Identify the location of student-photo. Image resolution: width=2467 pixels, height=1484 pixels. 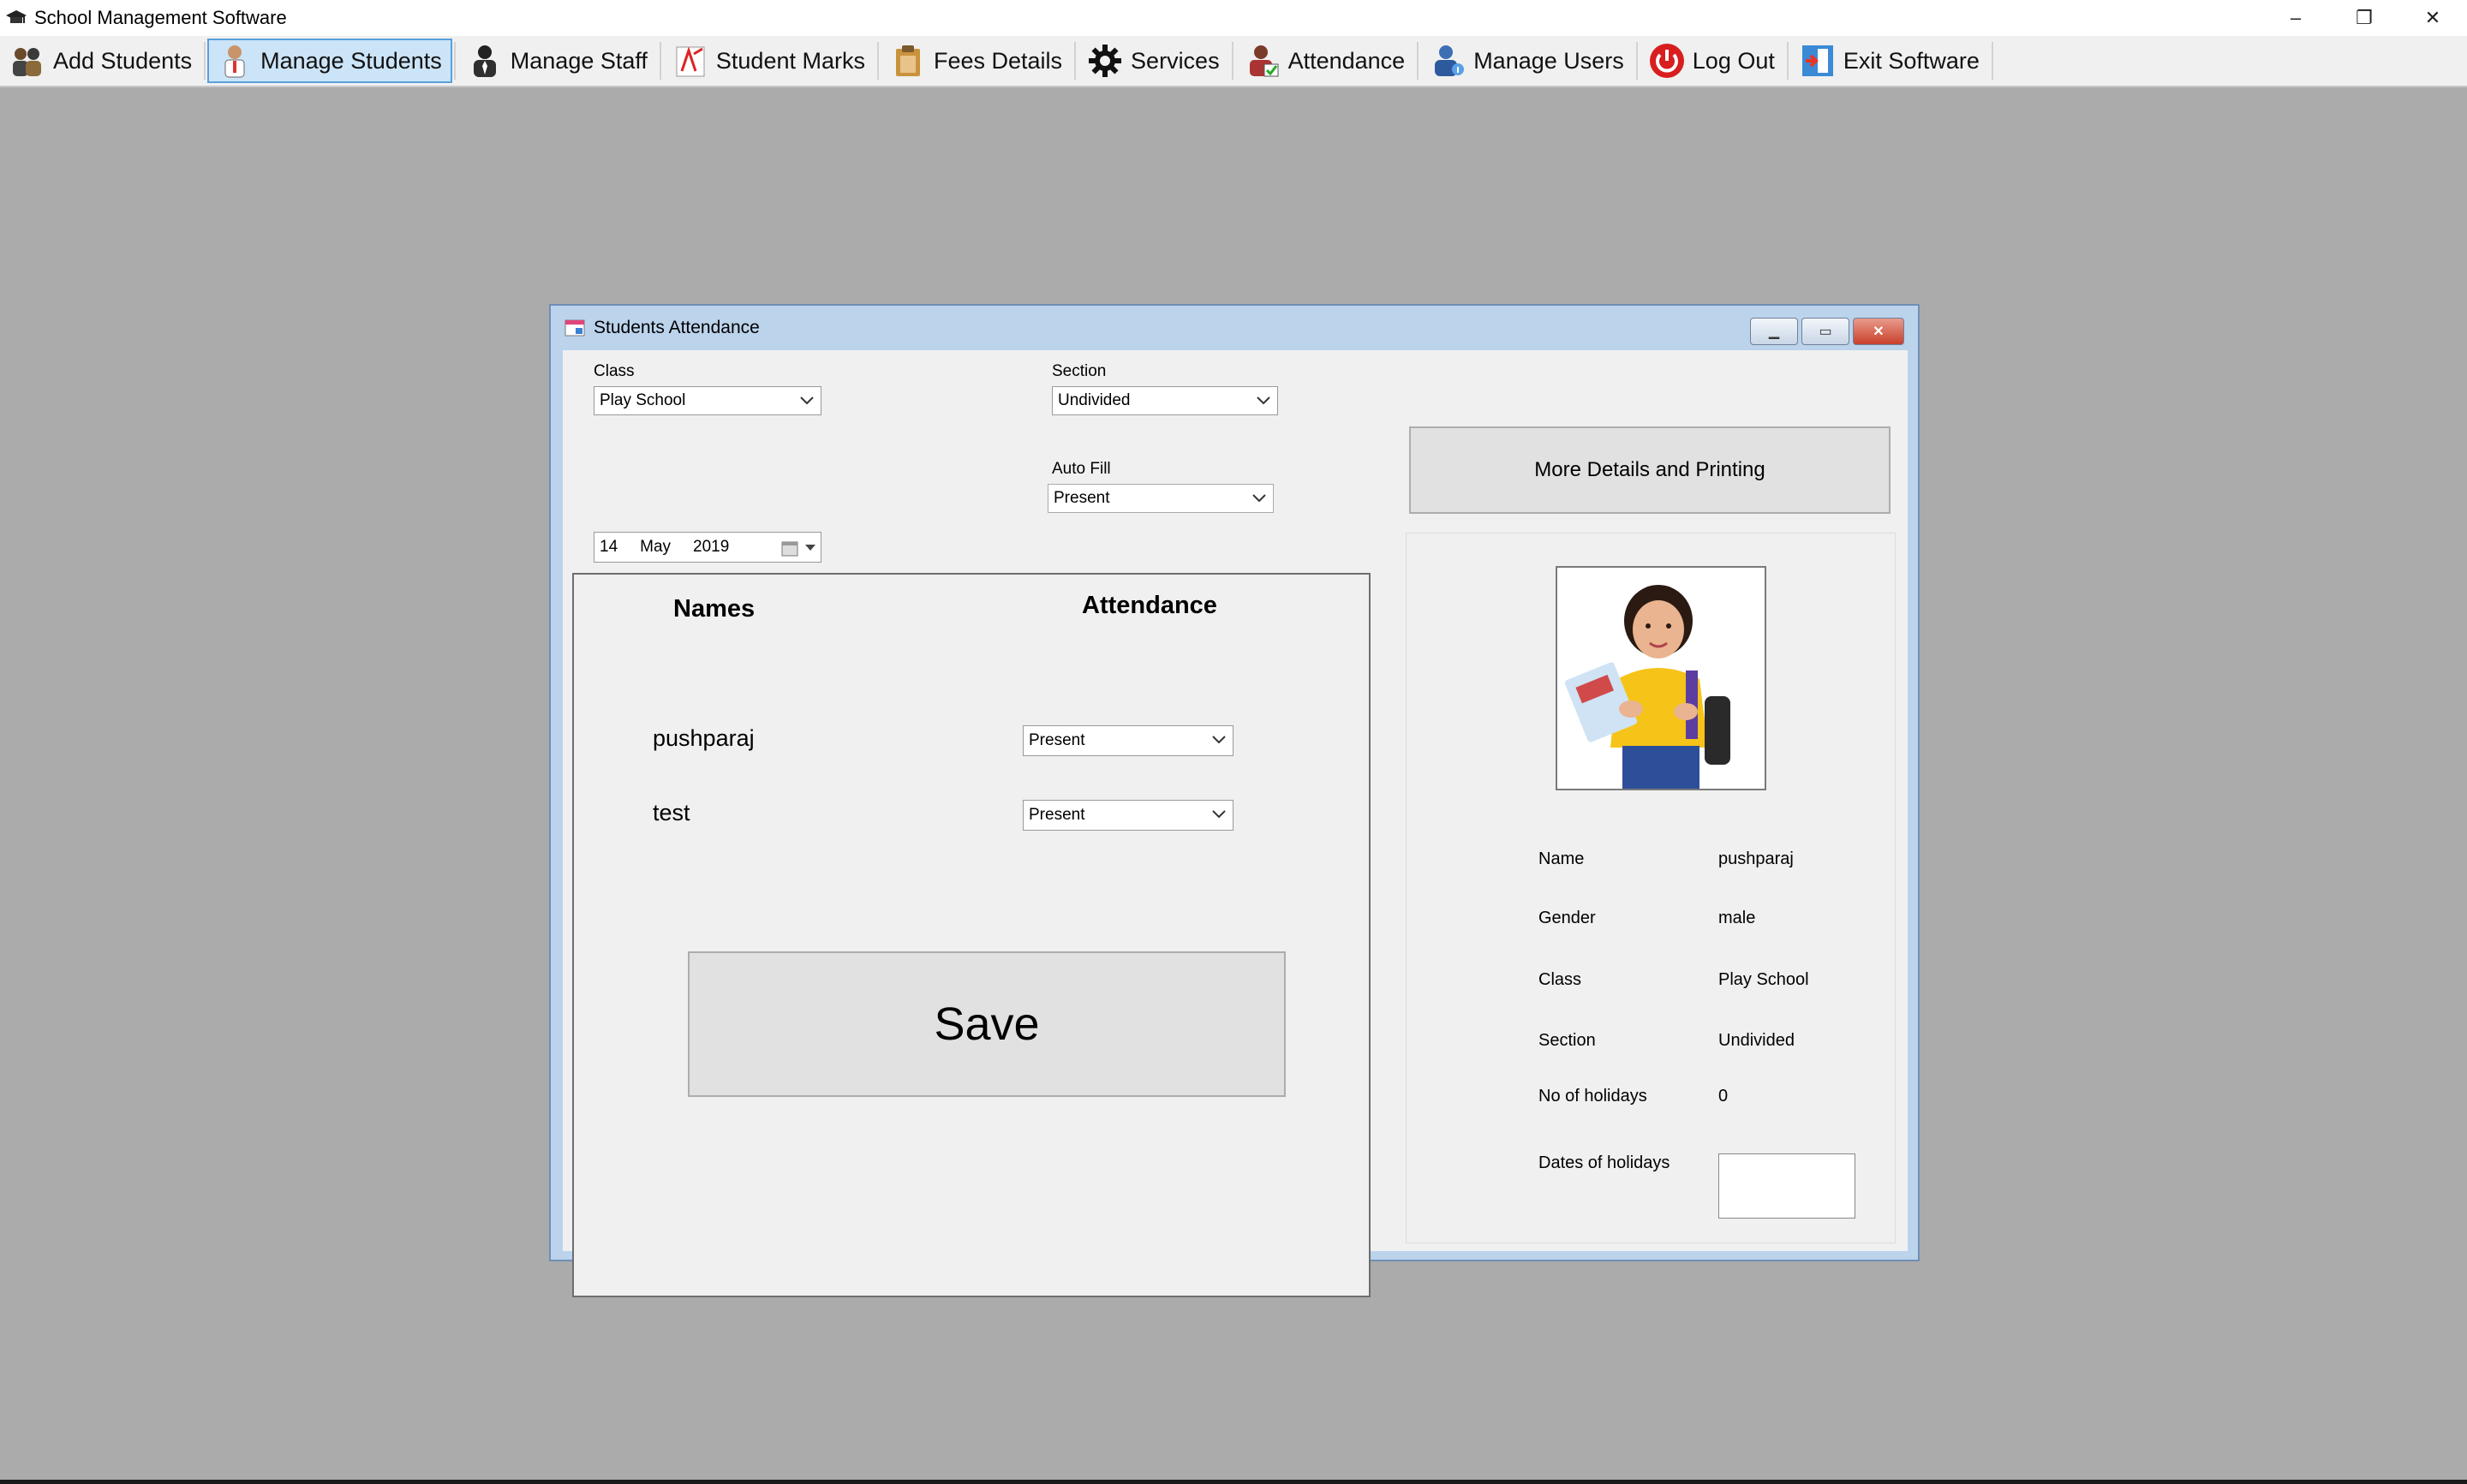
(1661, 678).